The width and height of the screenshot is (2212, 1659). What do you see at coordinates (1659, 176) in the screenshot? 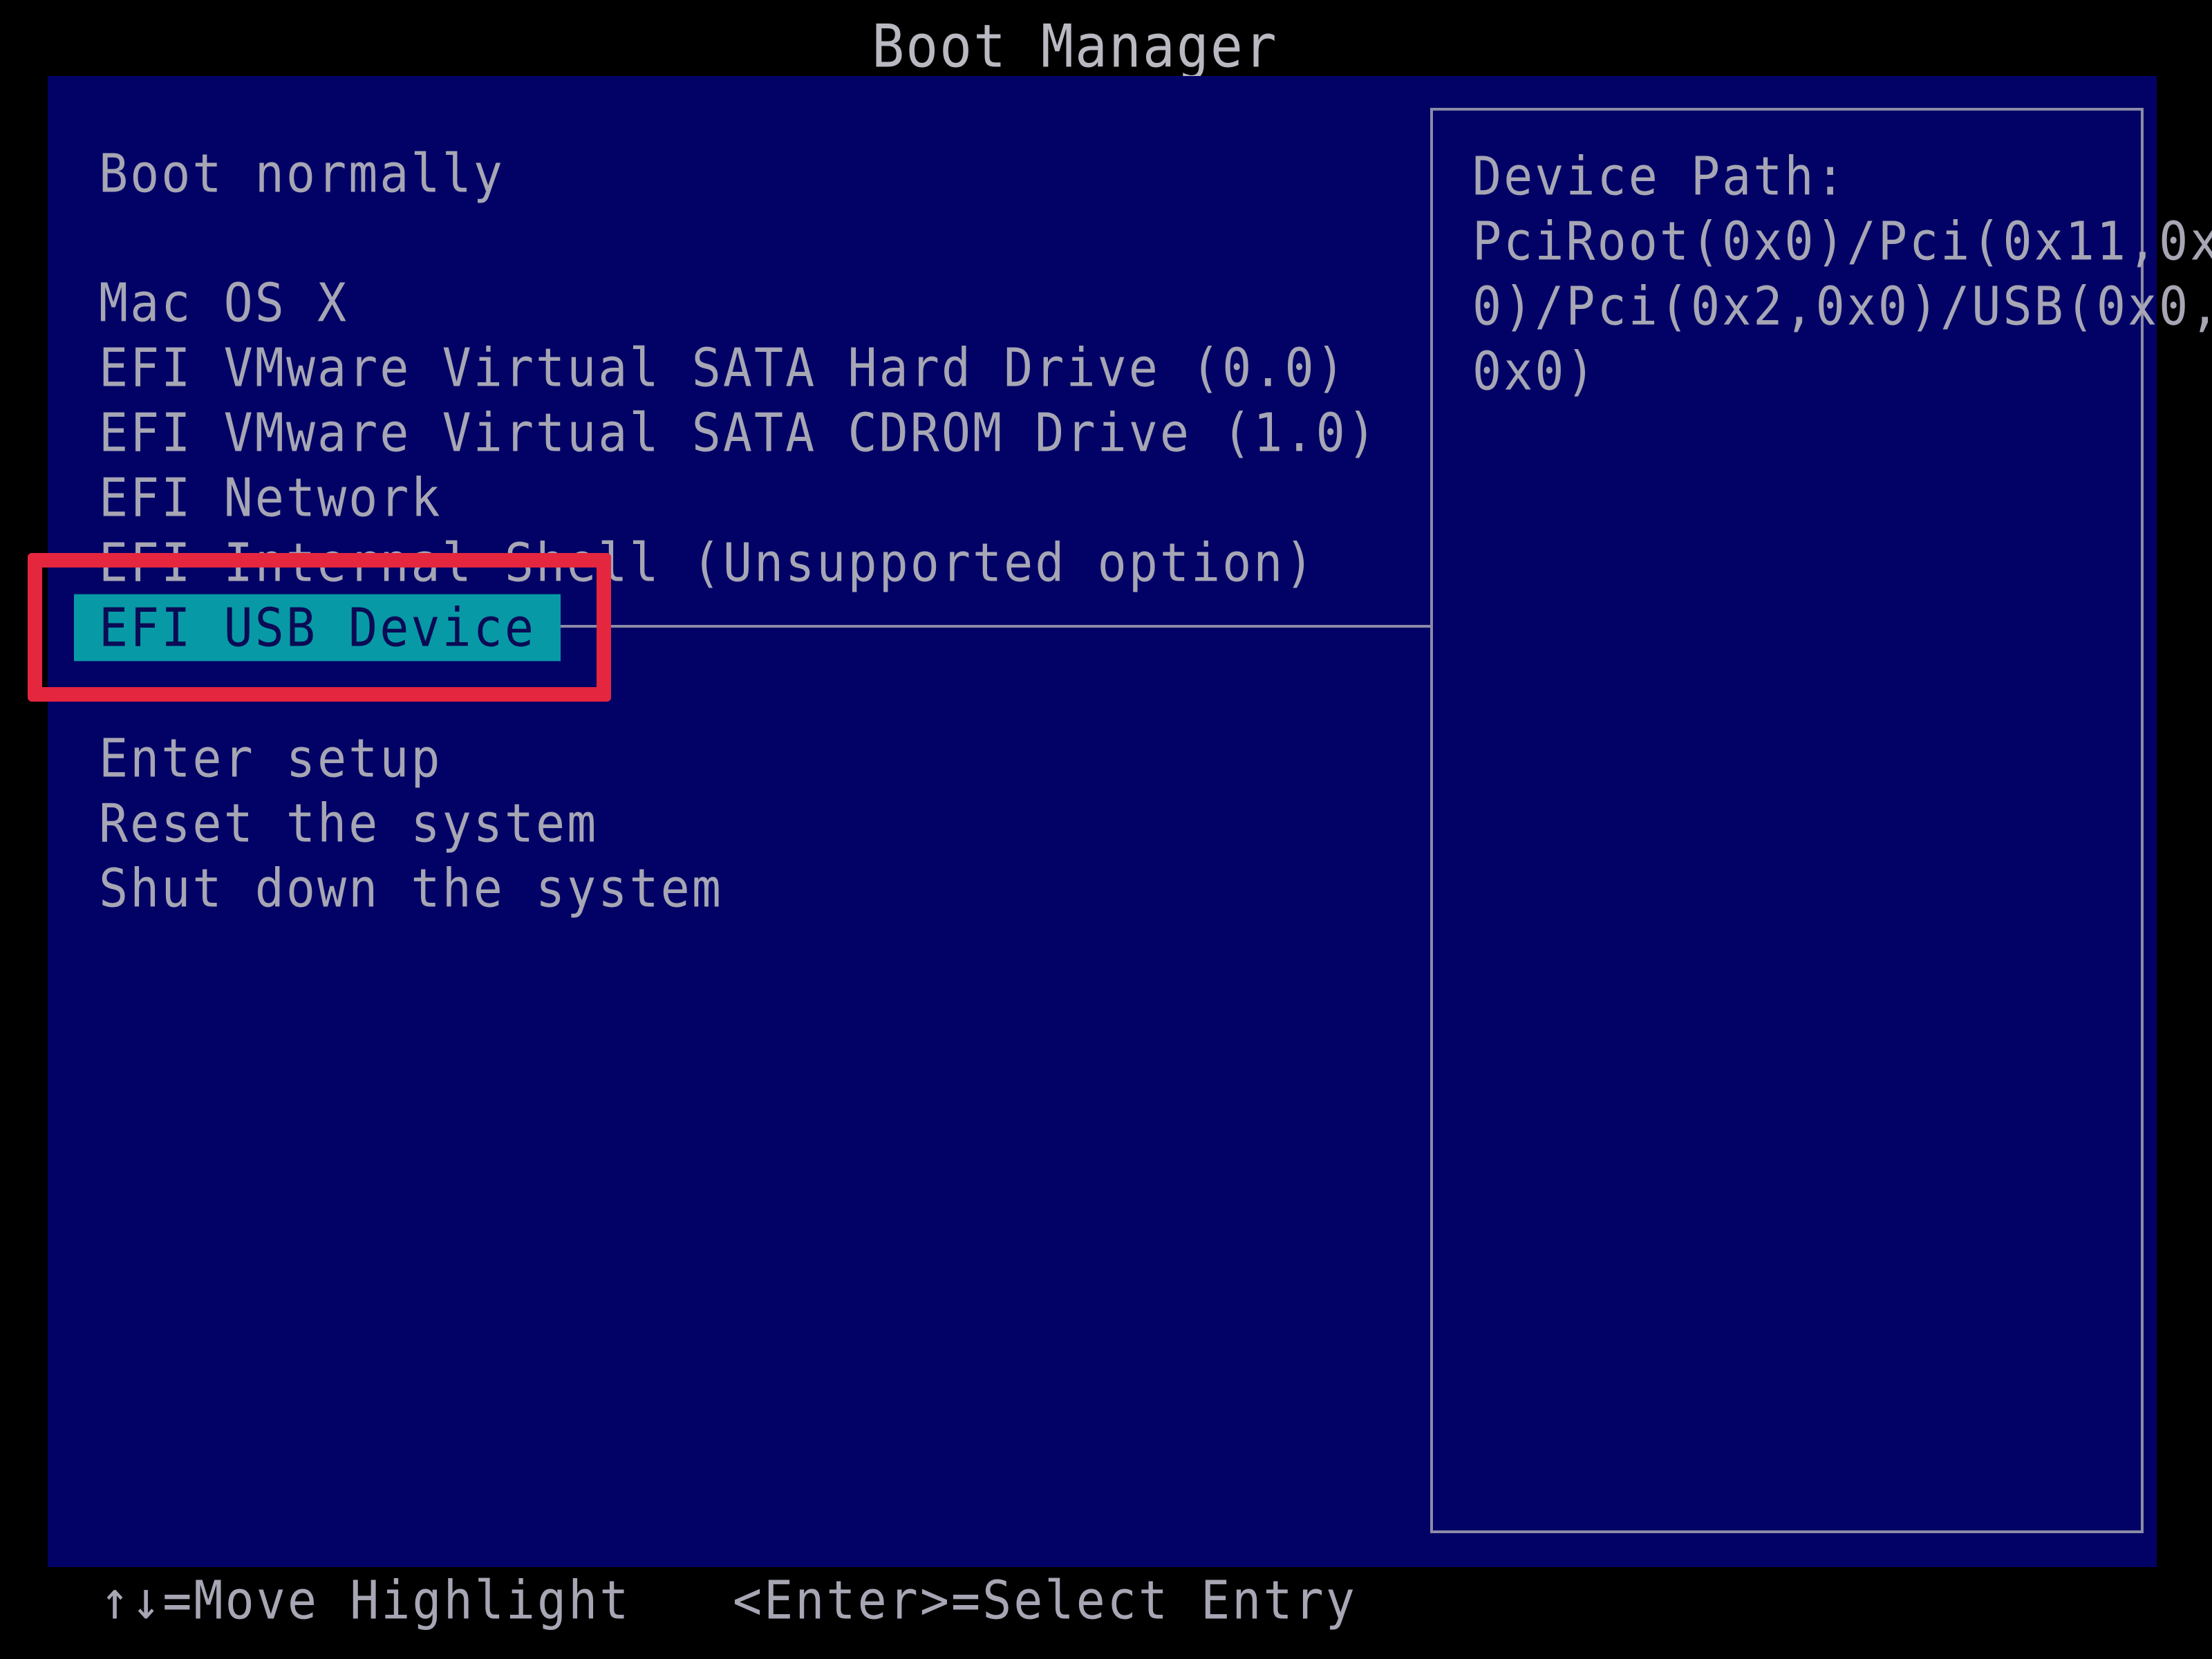
I see `device-path-label: Device Path:` at bounding box center [1659, 176].